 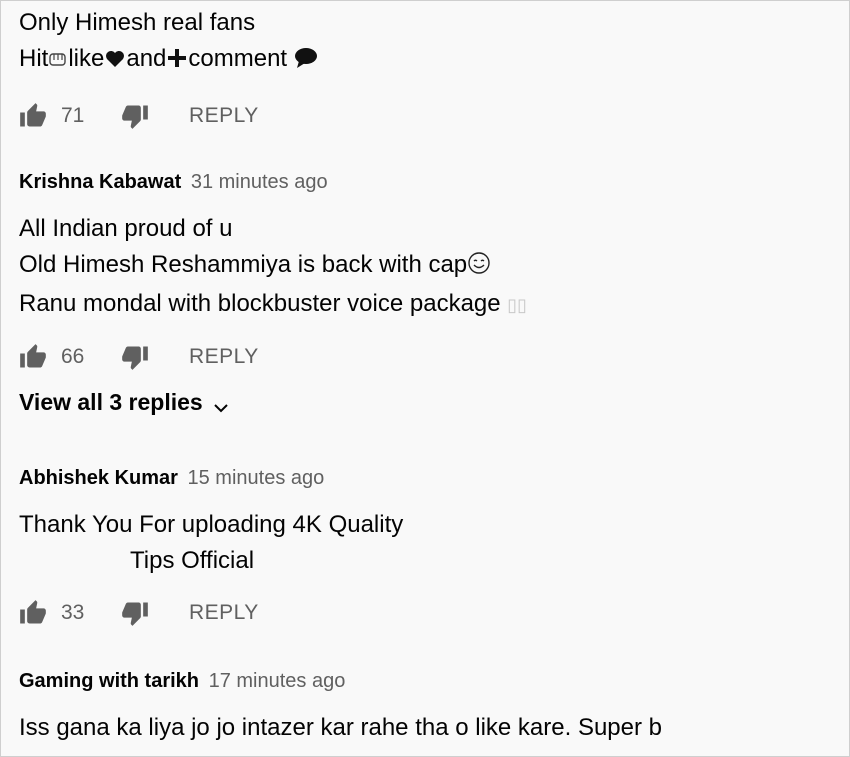 I want to click on like-count: 66, so click(x=73, y=356).